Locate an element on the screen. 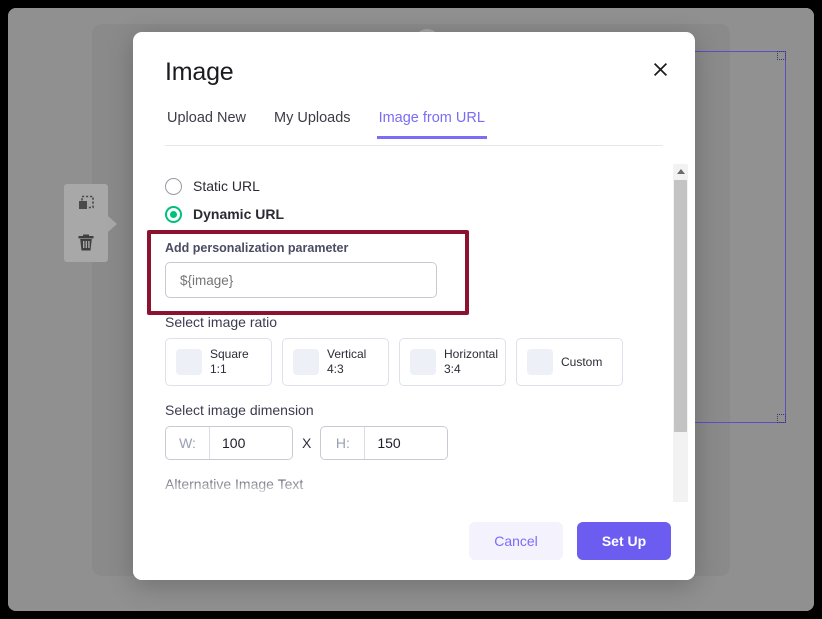 Image resolution: width=822 pixels, height=619 pixels. trash-icon is located at coordinates (86, 242).